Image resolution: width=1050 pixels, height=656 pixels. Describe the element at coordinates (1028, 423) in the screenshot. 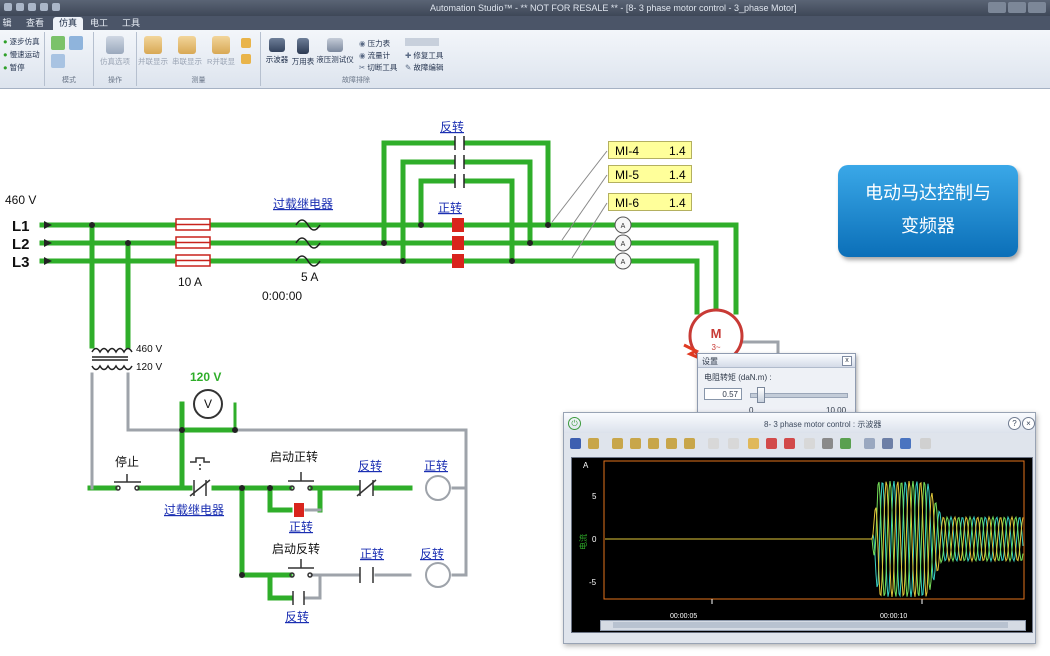

I see `close-icon: ×` at that location.